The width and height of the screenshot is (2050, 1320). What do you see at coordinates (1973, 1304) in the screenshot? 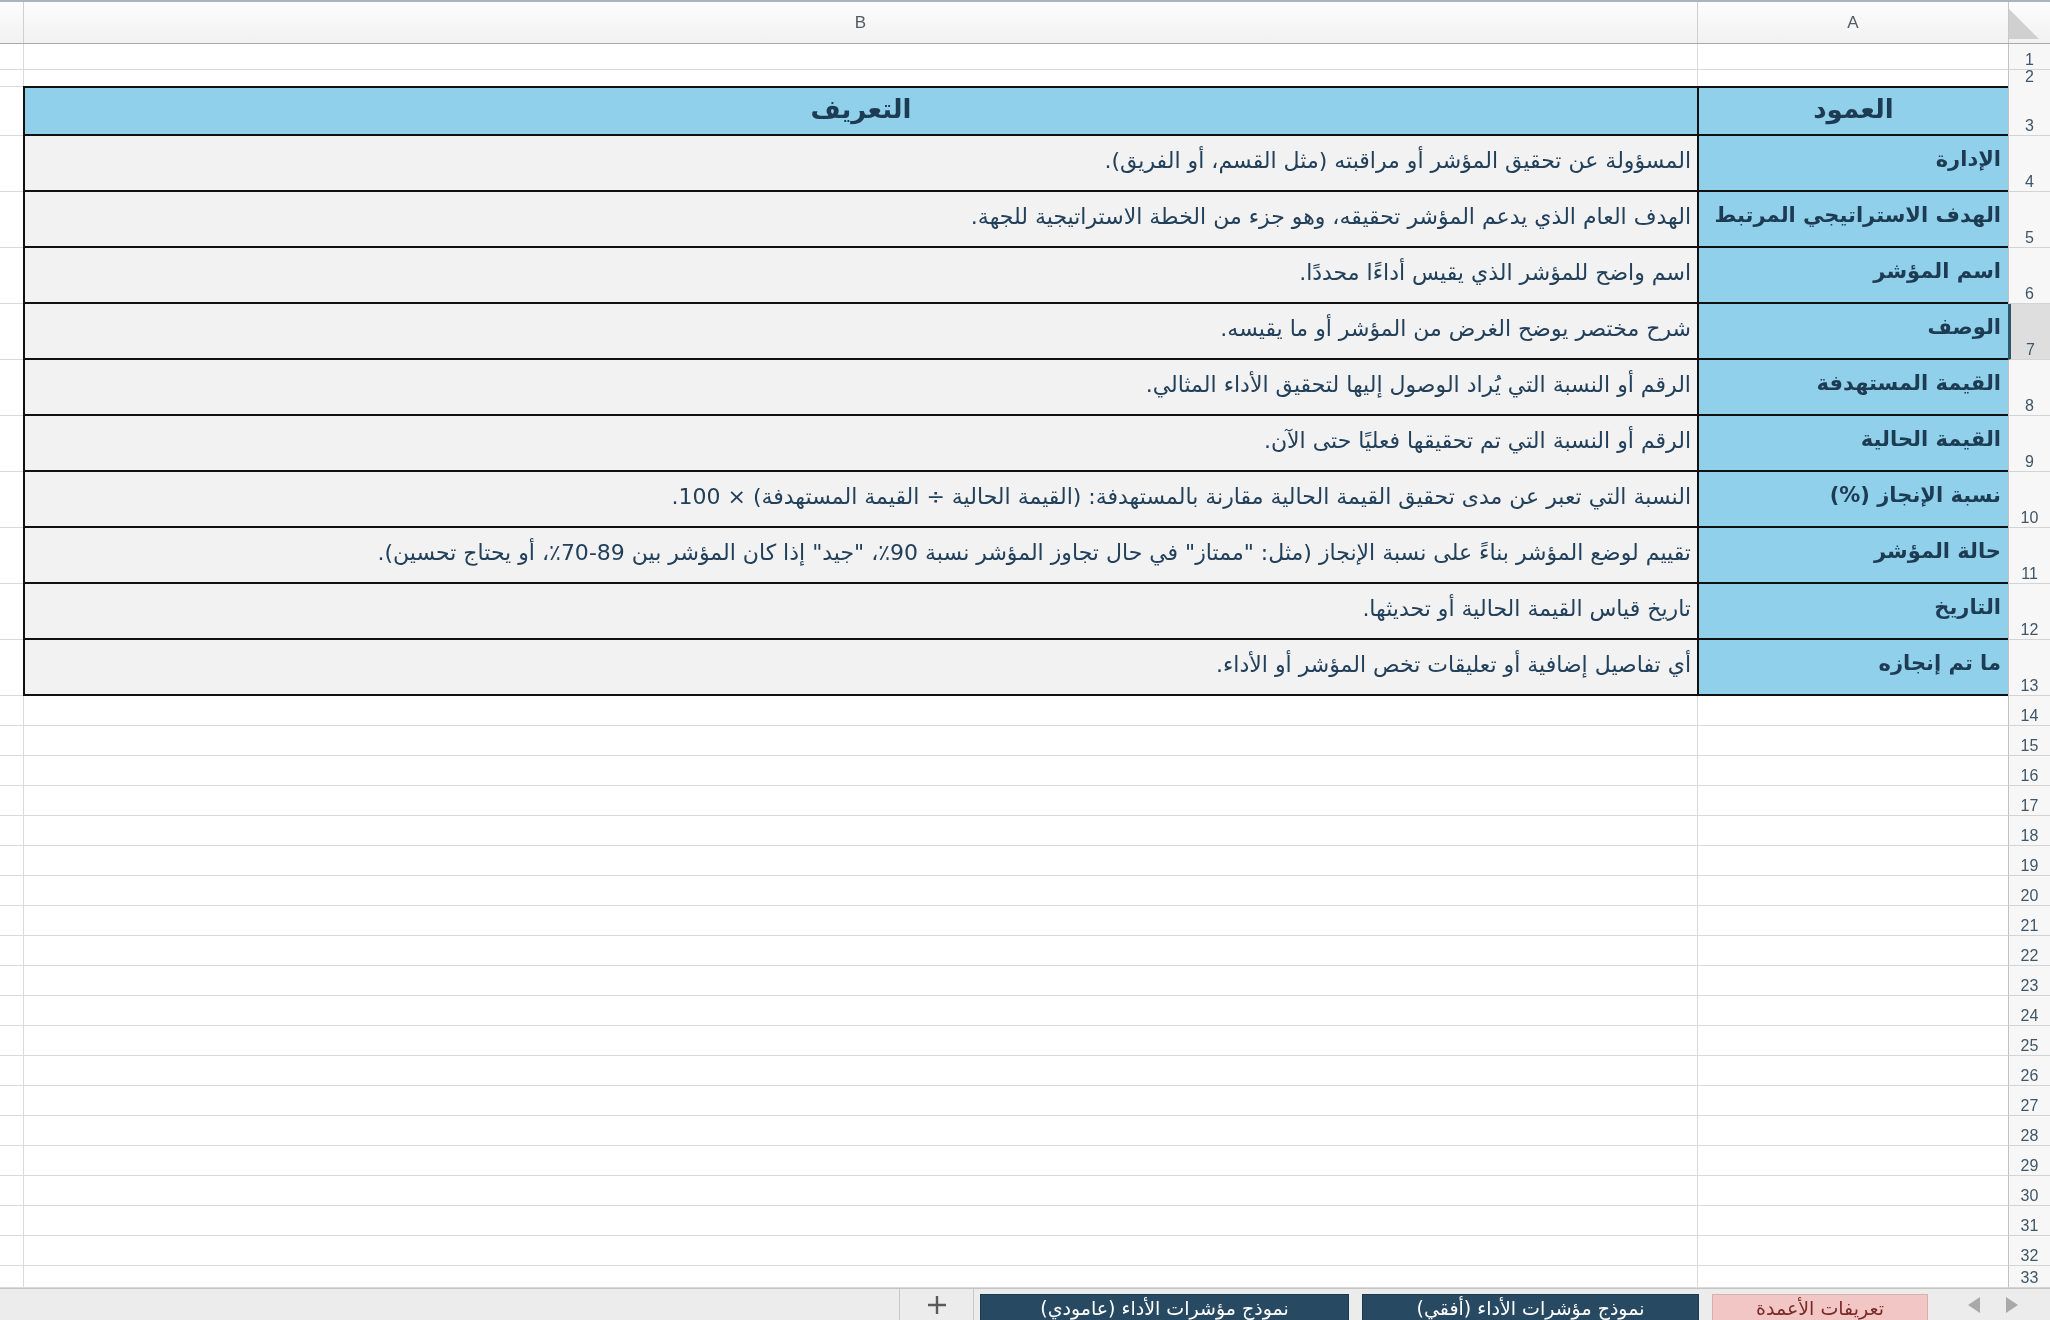
I see `left-triangle-icon` at bounding box center [1973, 1304].